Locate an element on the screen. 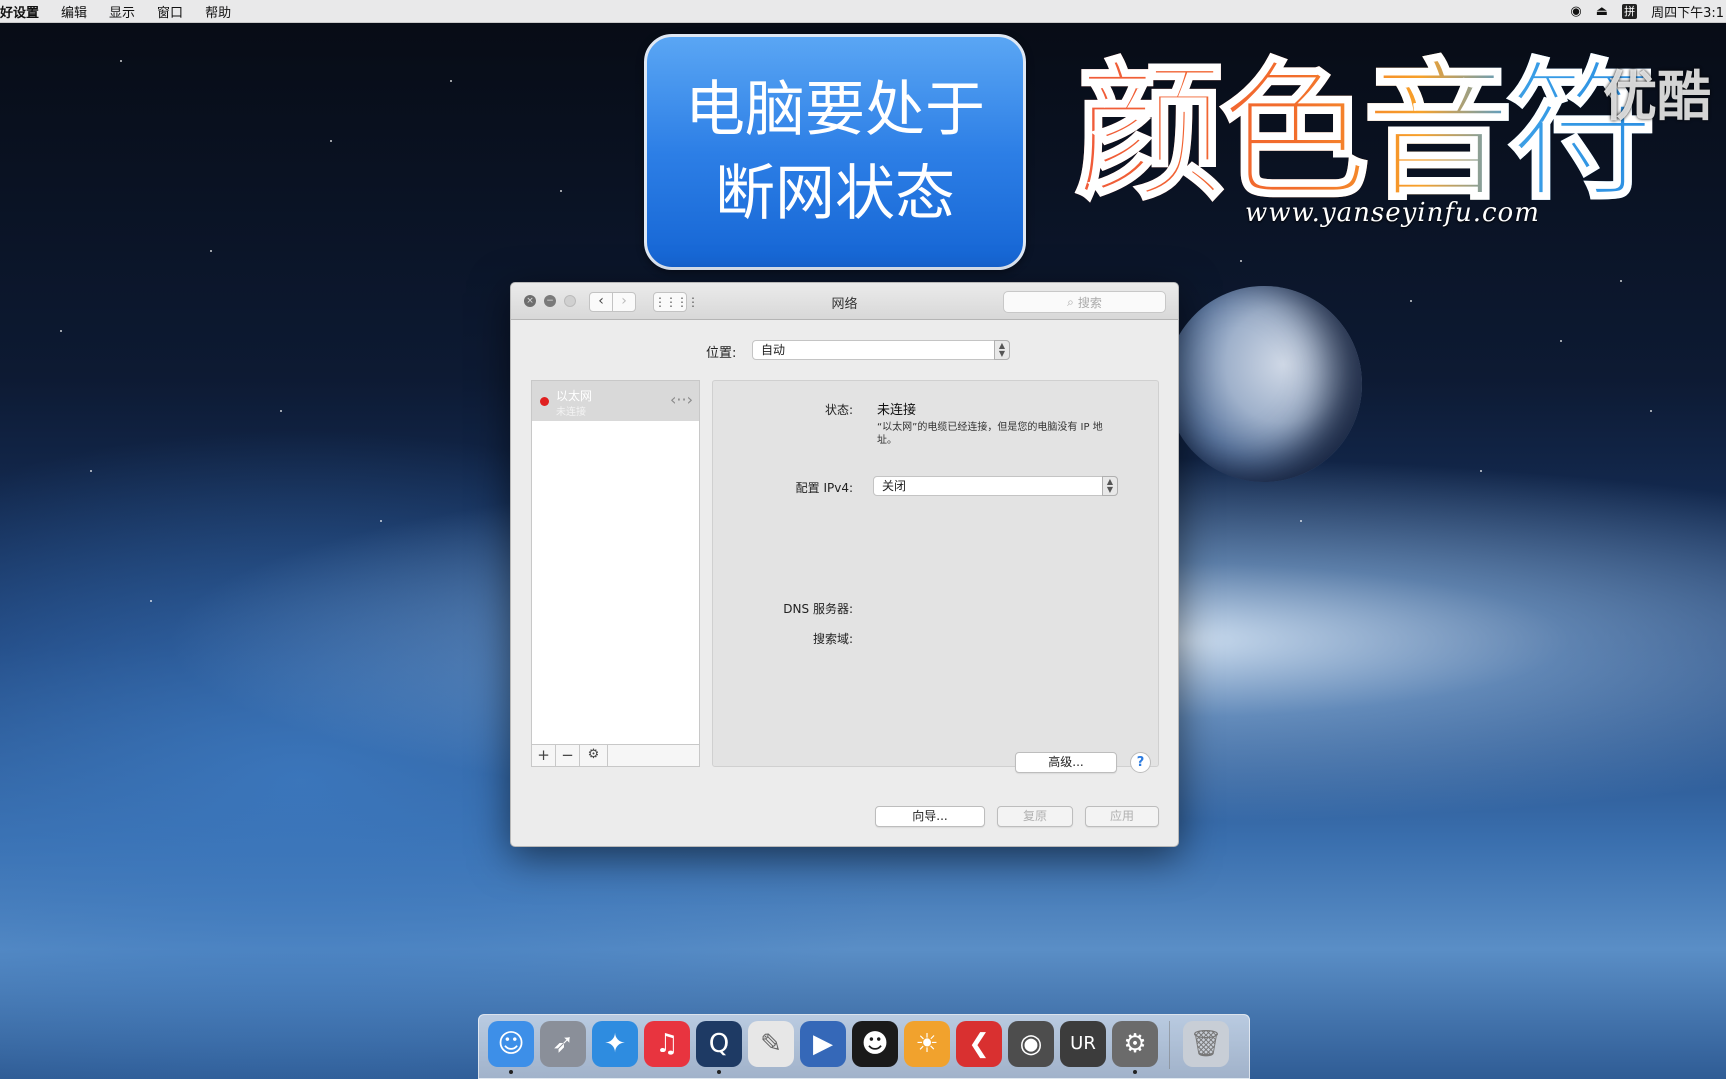  add-service-button: + is located at coordinates (544, 755).